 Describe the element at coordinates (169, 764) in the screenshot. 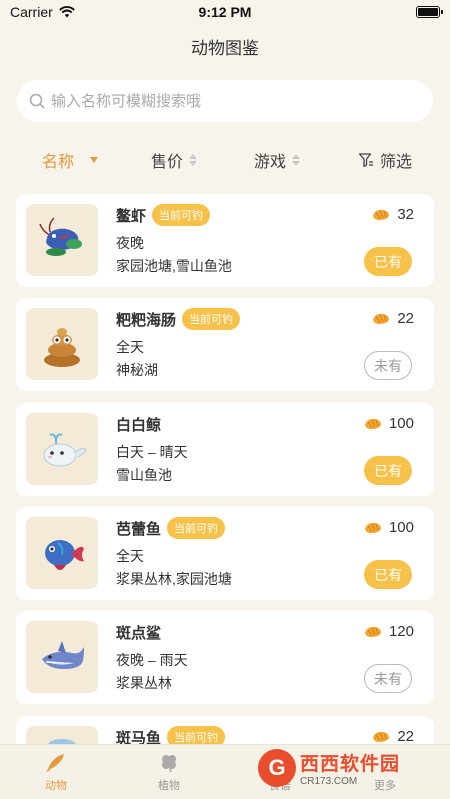

I see `clover-icon` at that location.